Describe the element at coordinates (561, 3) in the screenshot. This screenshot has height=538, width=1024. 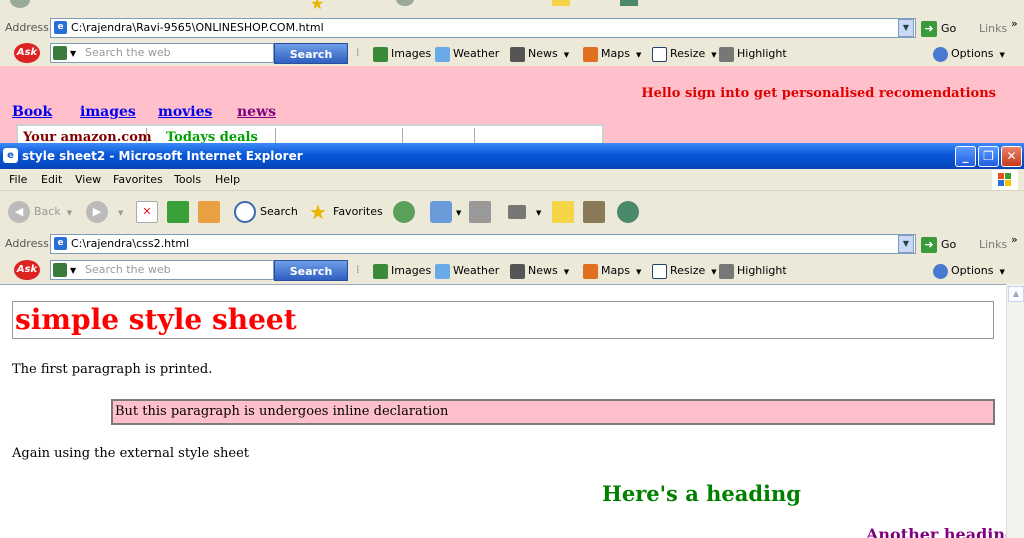
I see `notes-icon` at that location.